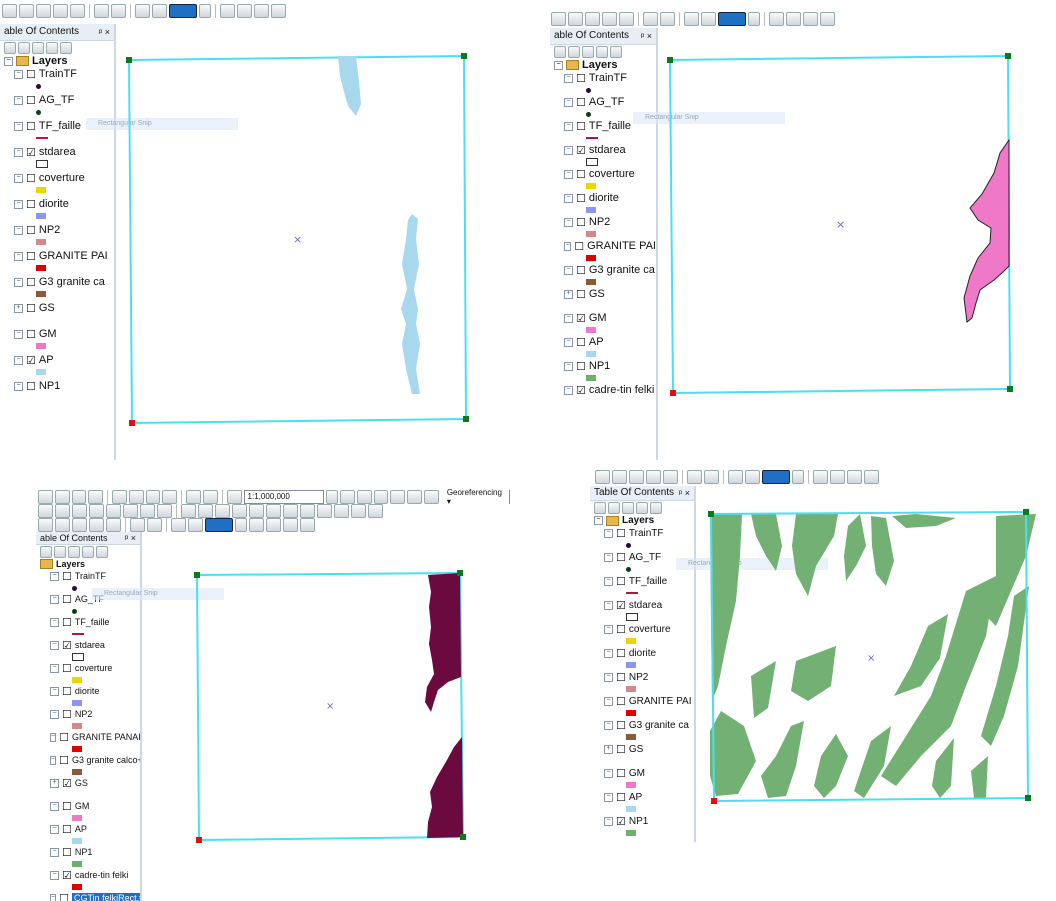 Image resolution: width=1056 pixels, height=901 pixels. Describe the element at coordinates (649, 749) in the screenshot. I see `layer-row: + ☐ GS` at that location.